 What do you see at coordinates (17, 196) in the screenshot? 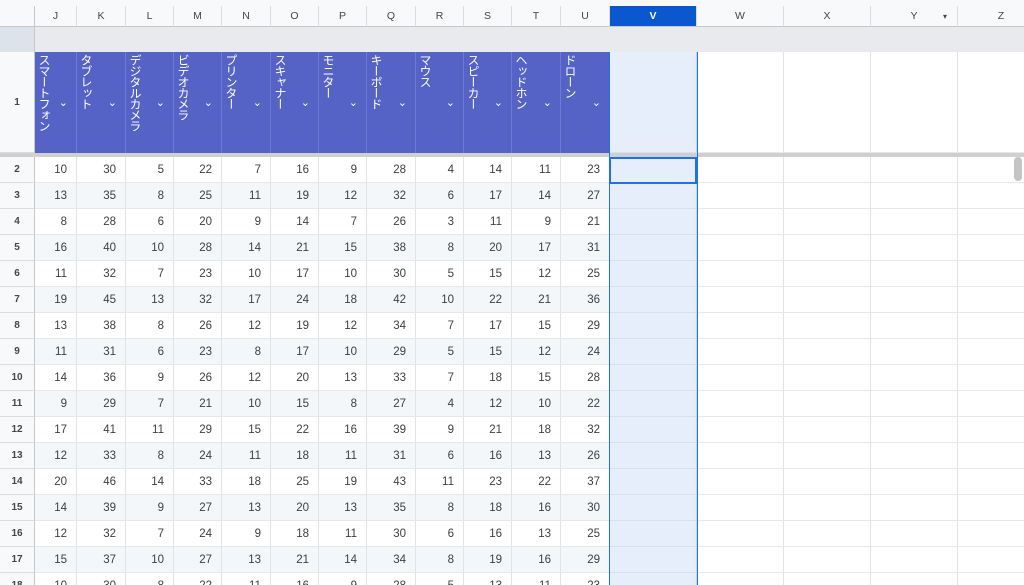
I see `row-header-3: 3` at bounding box center [17, 196].